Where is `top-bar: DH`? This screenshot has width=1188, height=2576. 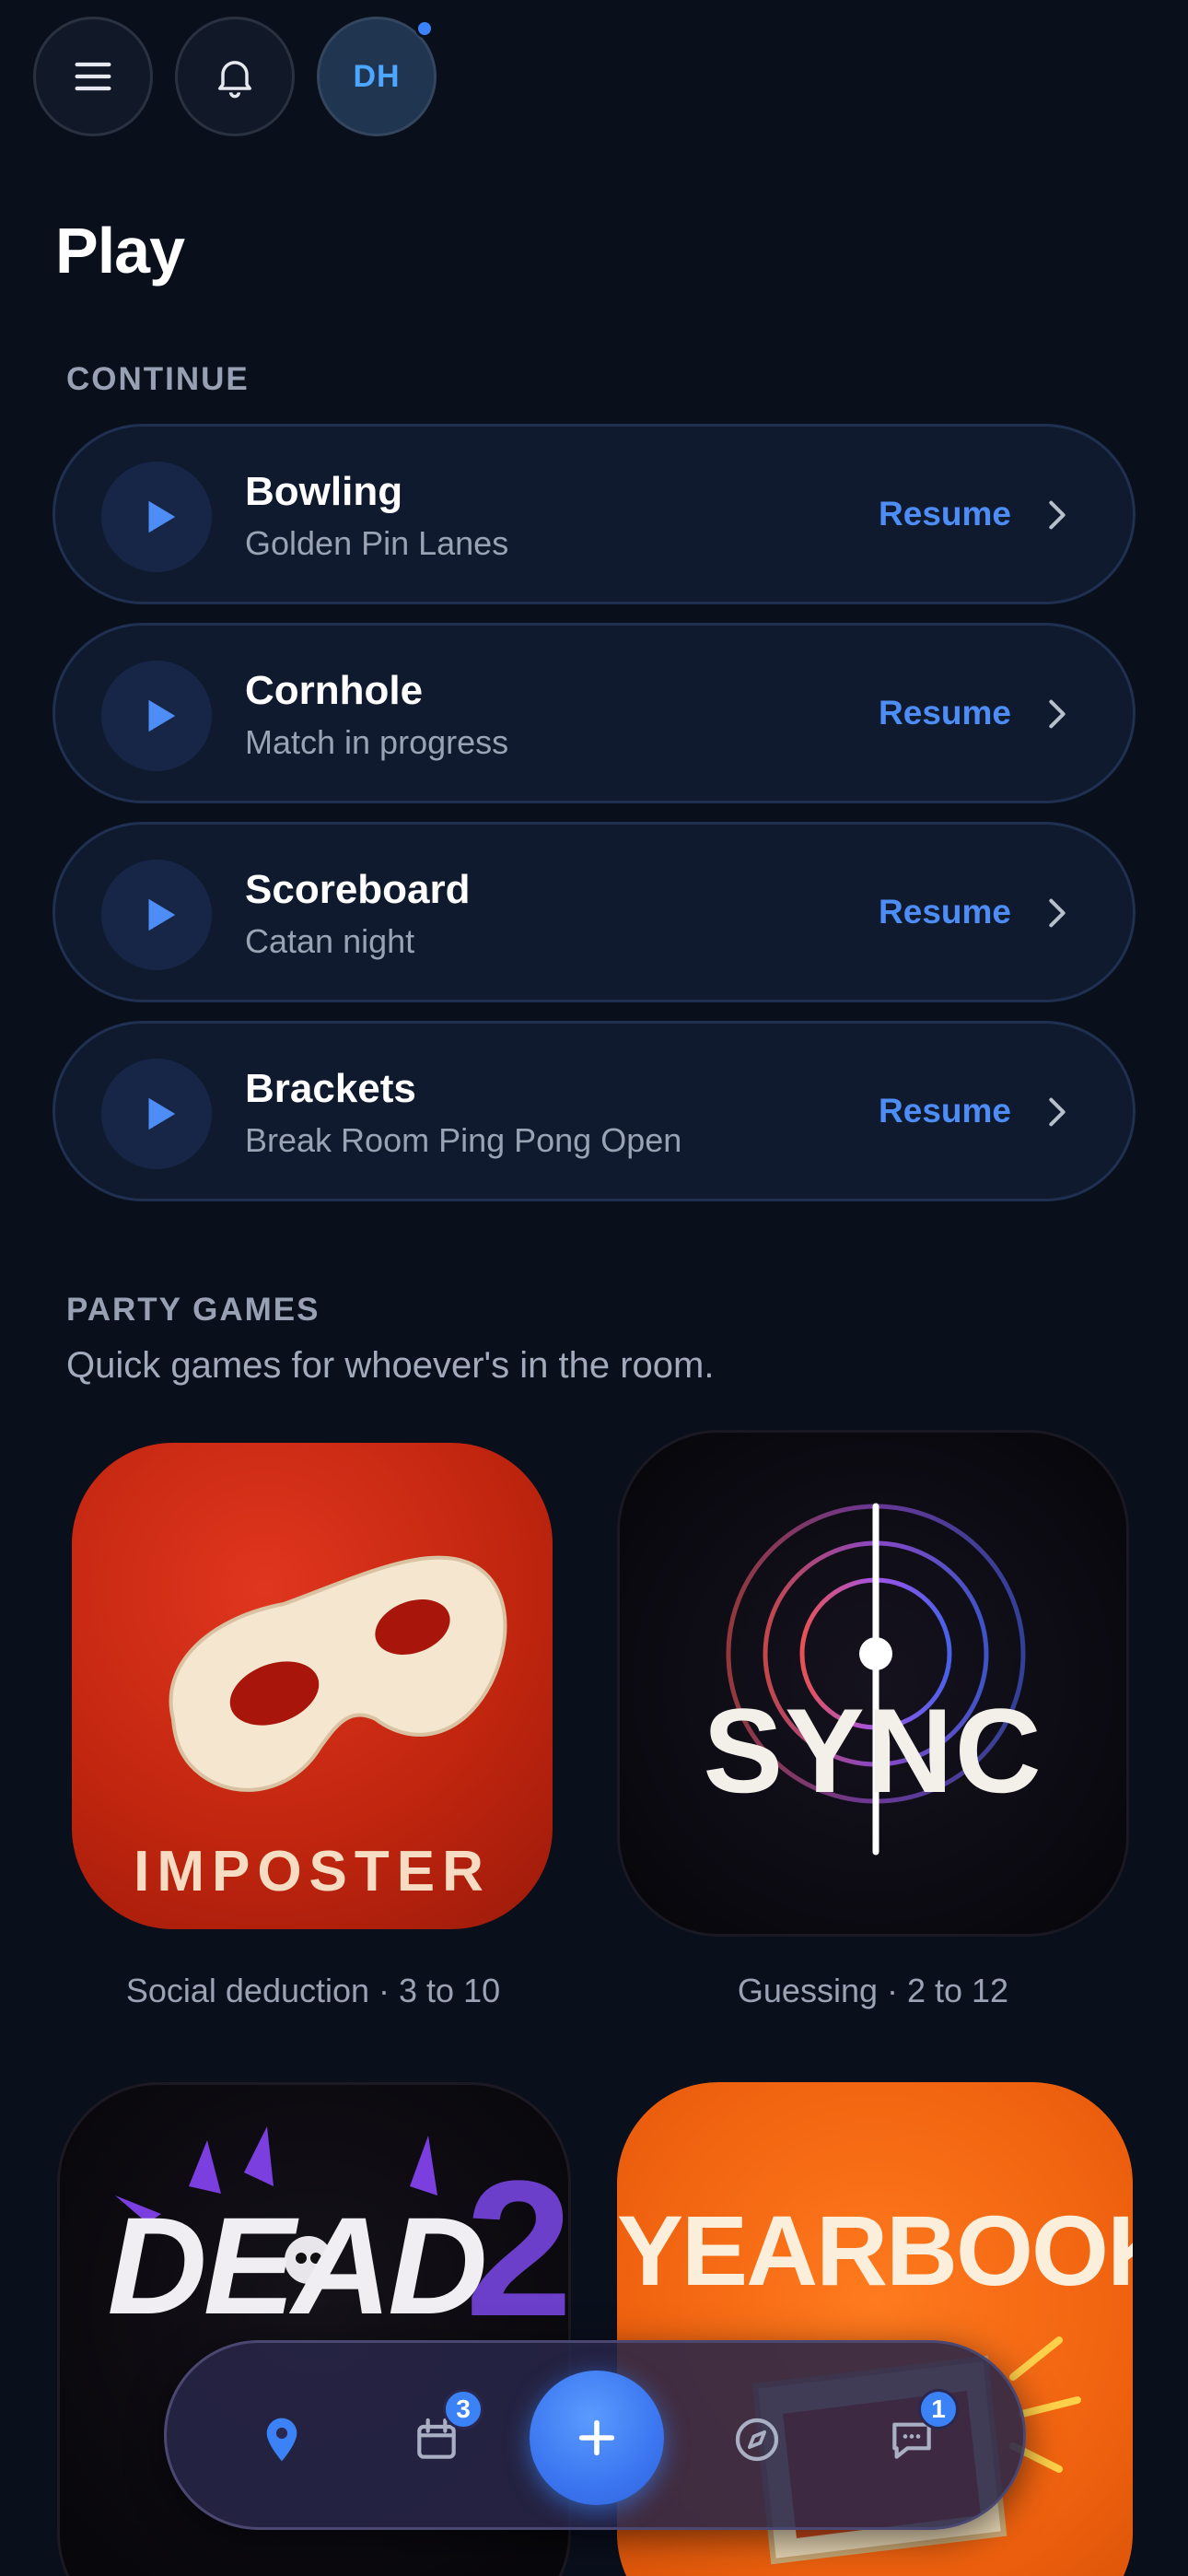 top-bar: DH is located at coordinates (235, 76).